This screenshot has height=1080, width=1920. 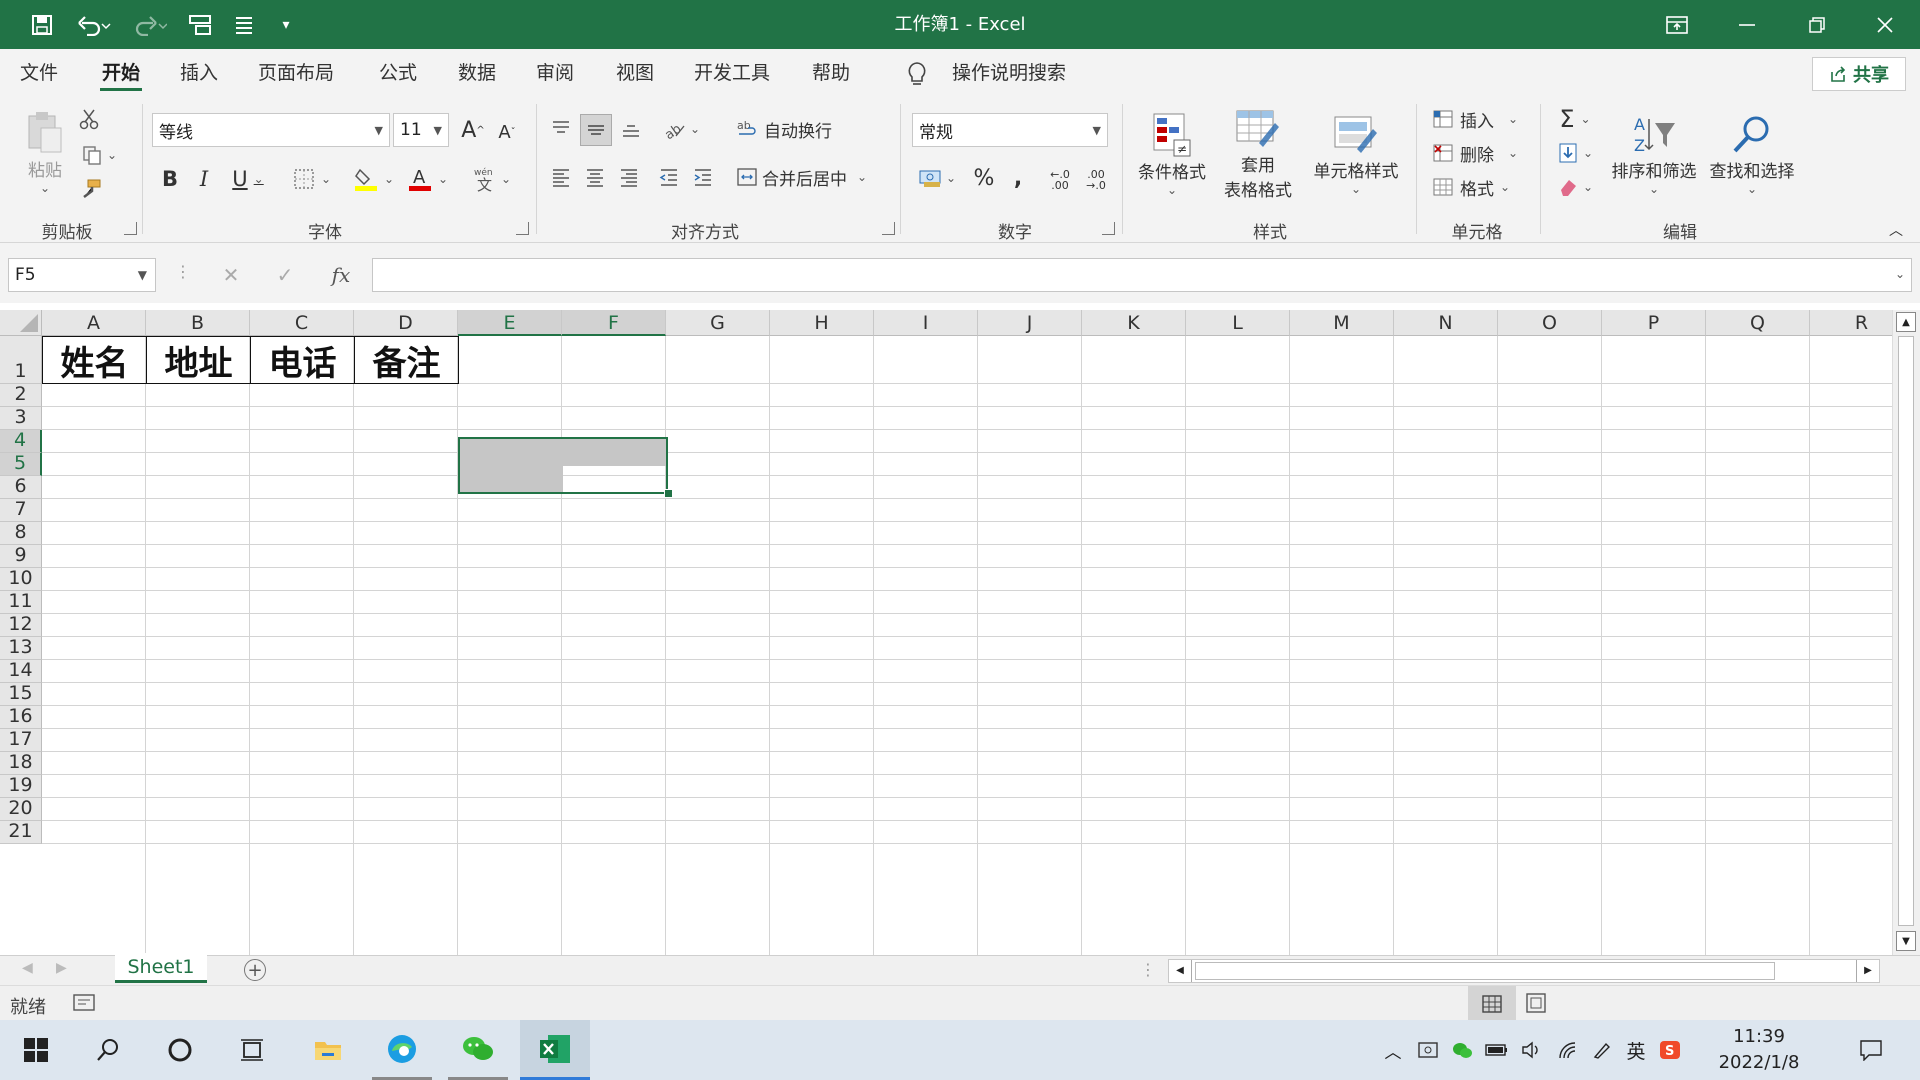 What do you see at coordinates (302, 323) in the screenshot?
I see `column-header-c: C` at bounding box center [302, 323].